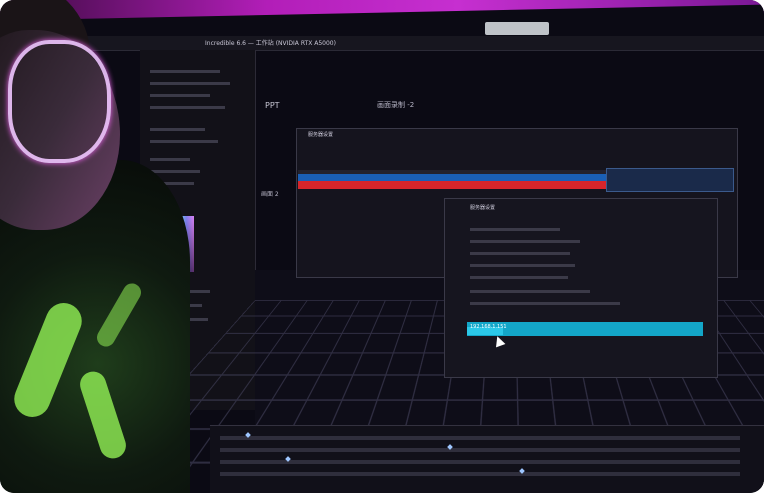  Describe the element at coordinates (59, 101) in the screenshot. I see `glasses` at that location.